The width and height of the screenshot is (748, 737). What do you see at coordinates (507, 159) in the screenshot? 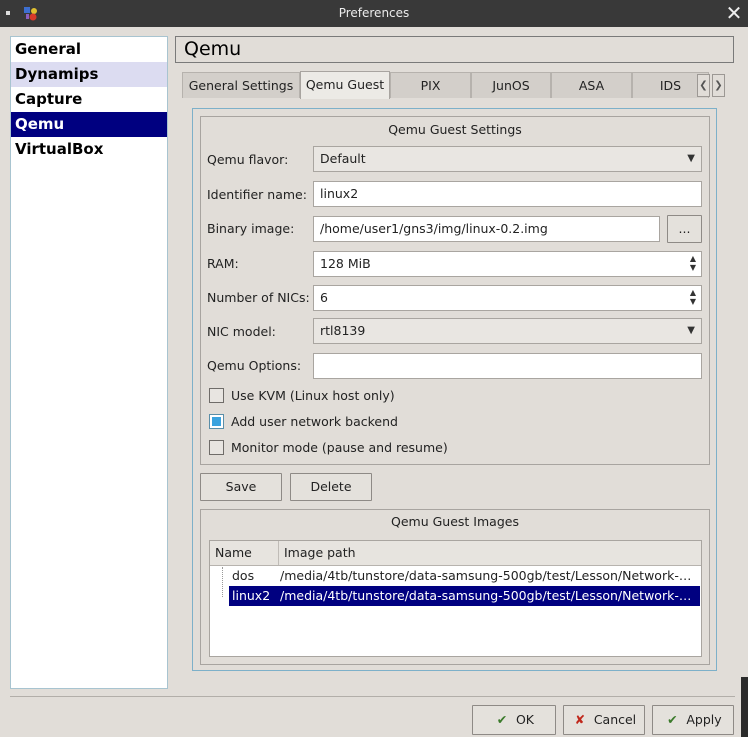
I see `flavor-combobox: Default ▼` at bounding box center [507, 159].